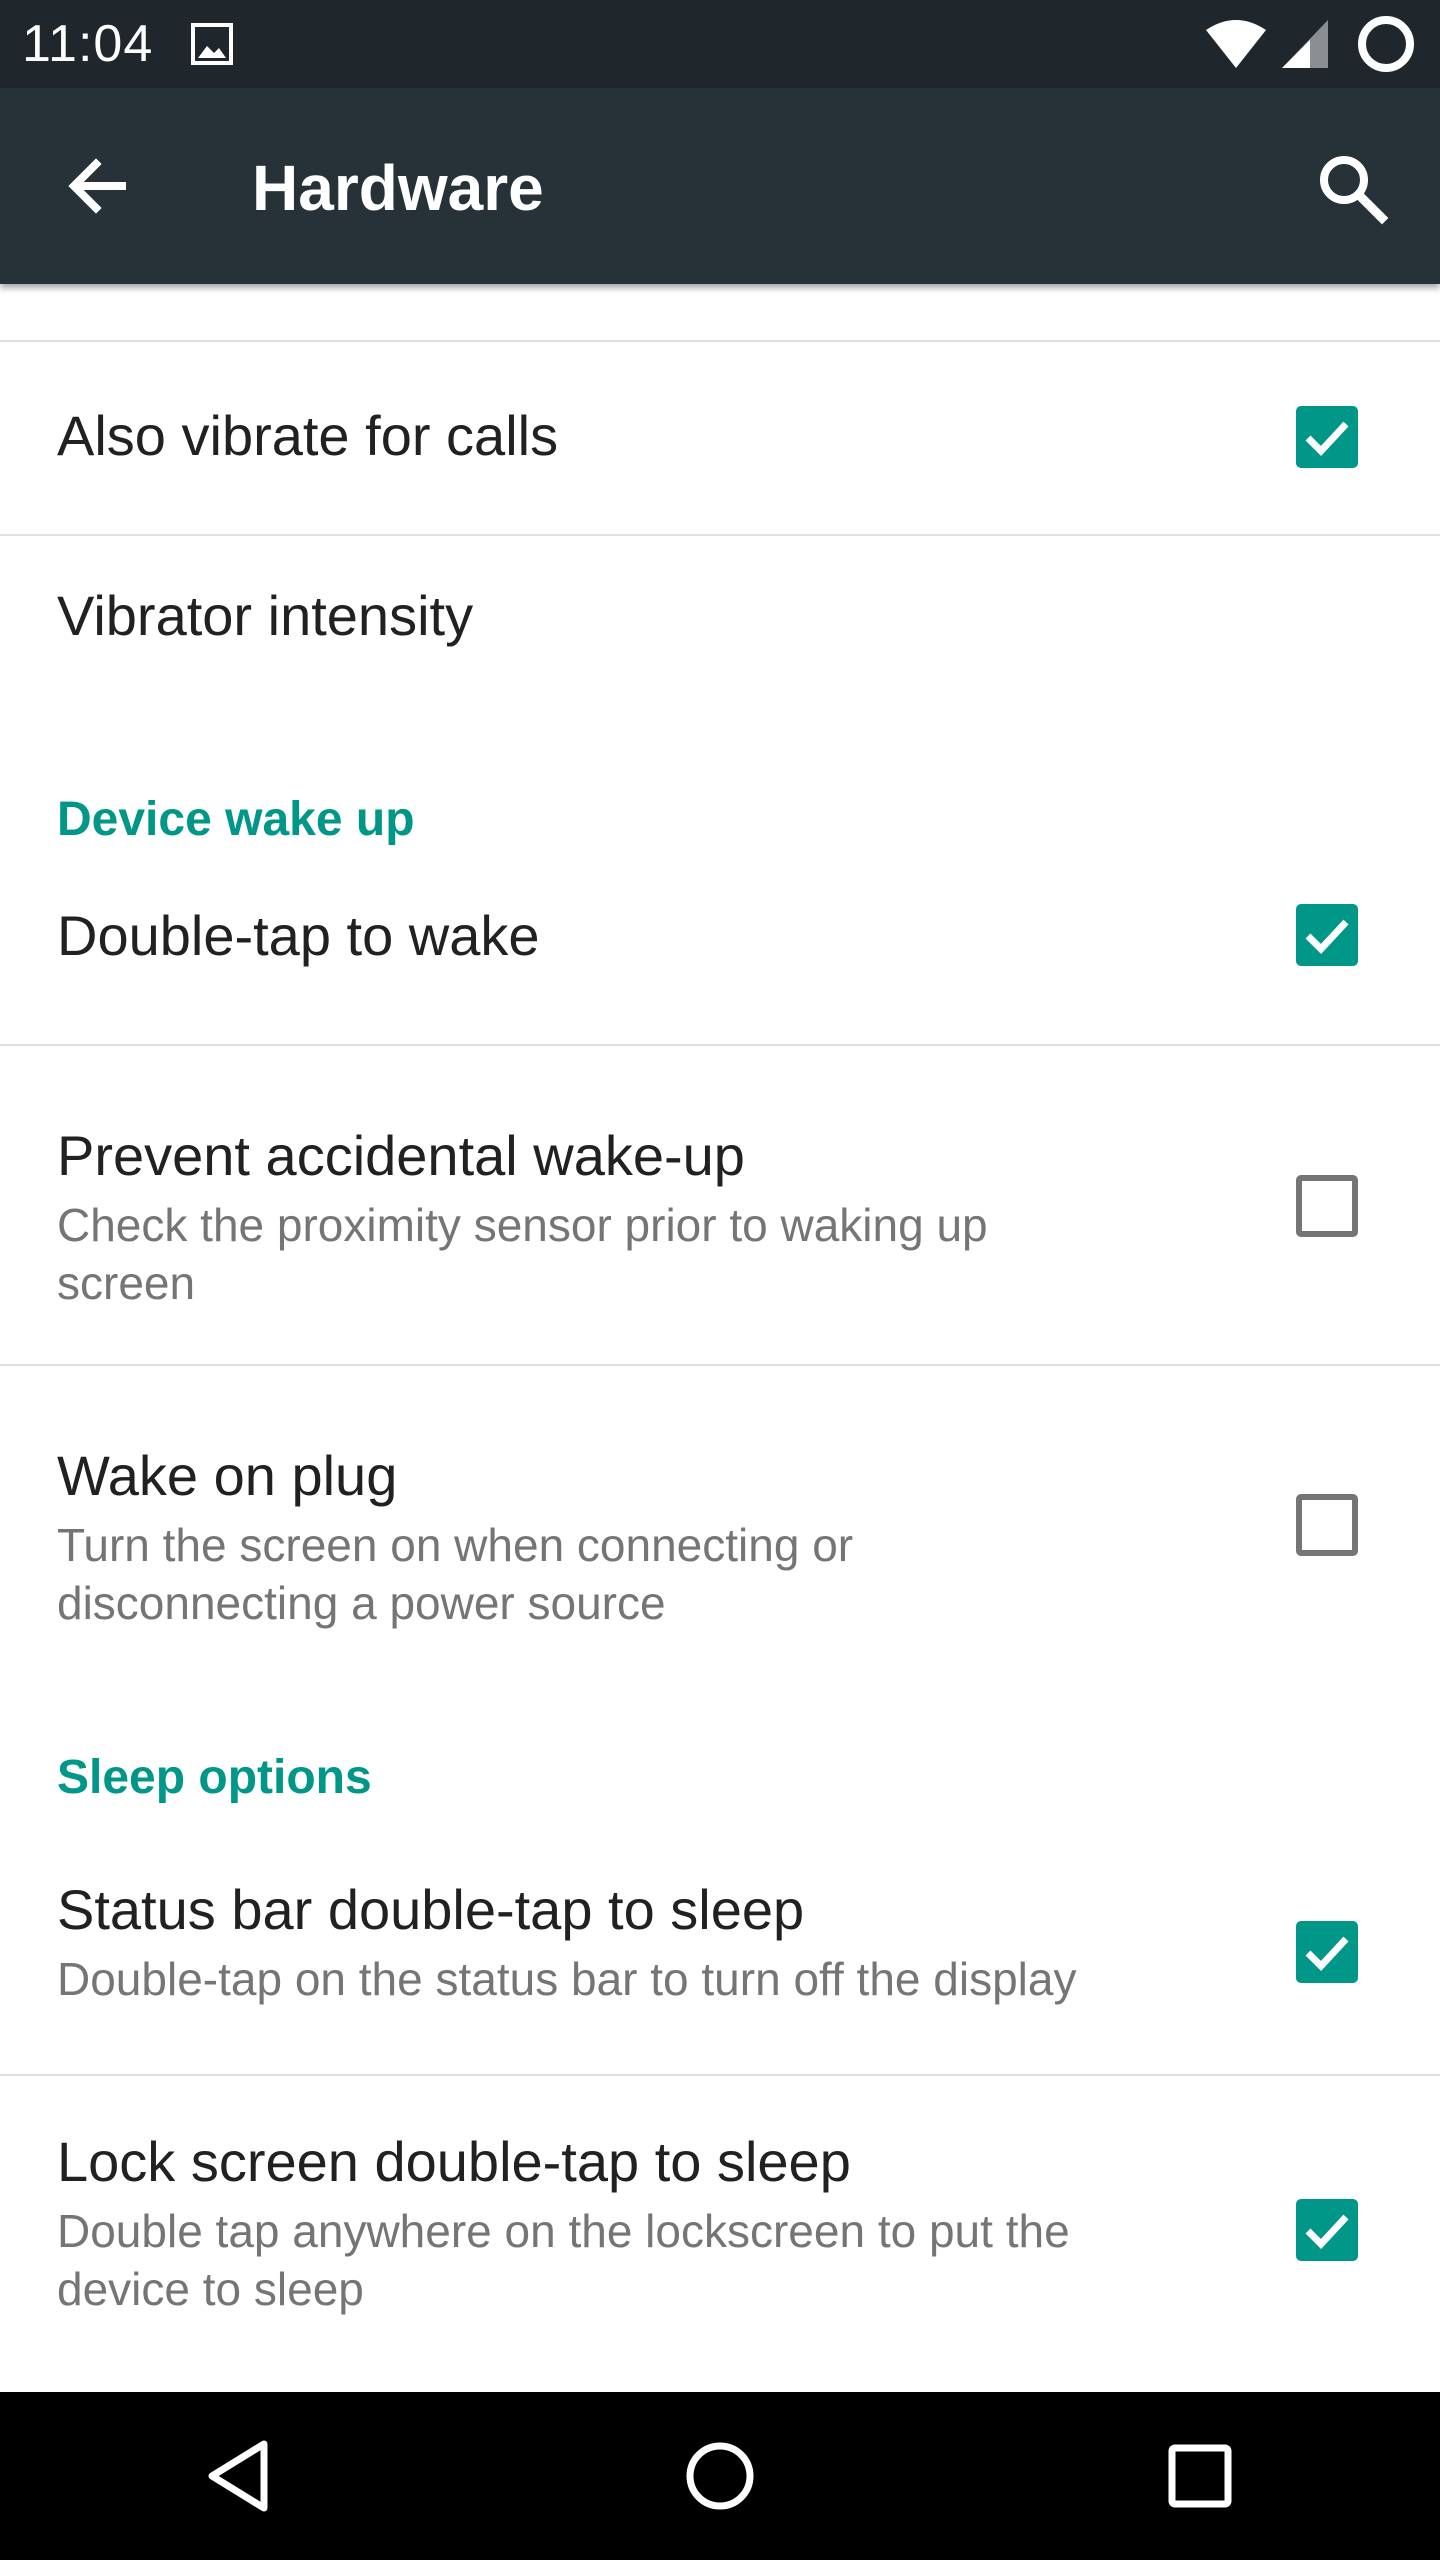 The height and width of the screenshot is (2560, 1440). I want to click on pref-title: Prevent accidental wake-up, so click(401, 1155).